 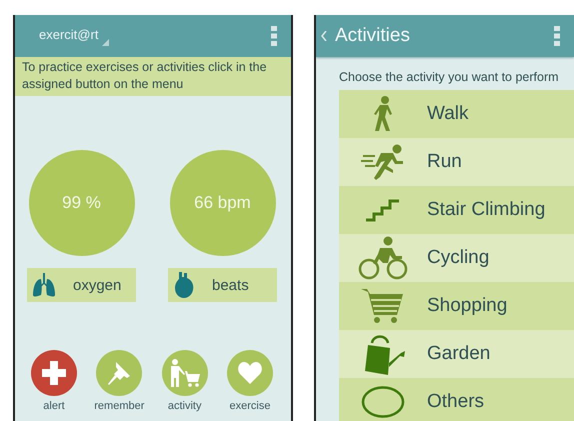 I want to click on stairs-icon, so click(x=383, y=210).